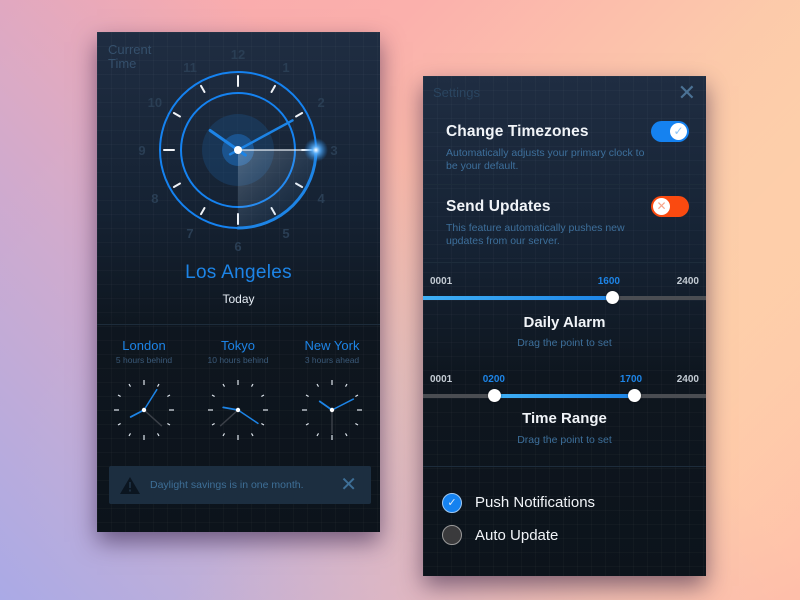 The image size is (800, 600). Describe the element at coordinates (661, 206) in the screenshot. I see `toggle-knob: ✕` at that location.